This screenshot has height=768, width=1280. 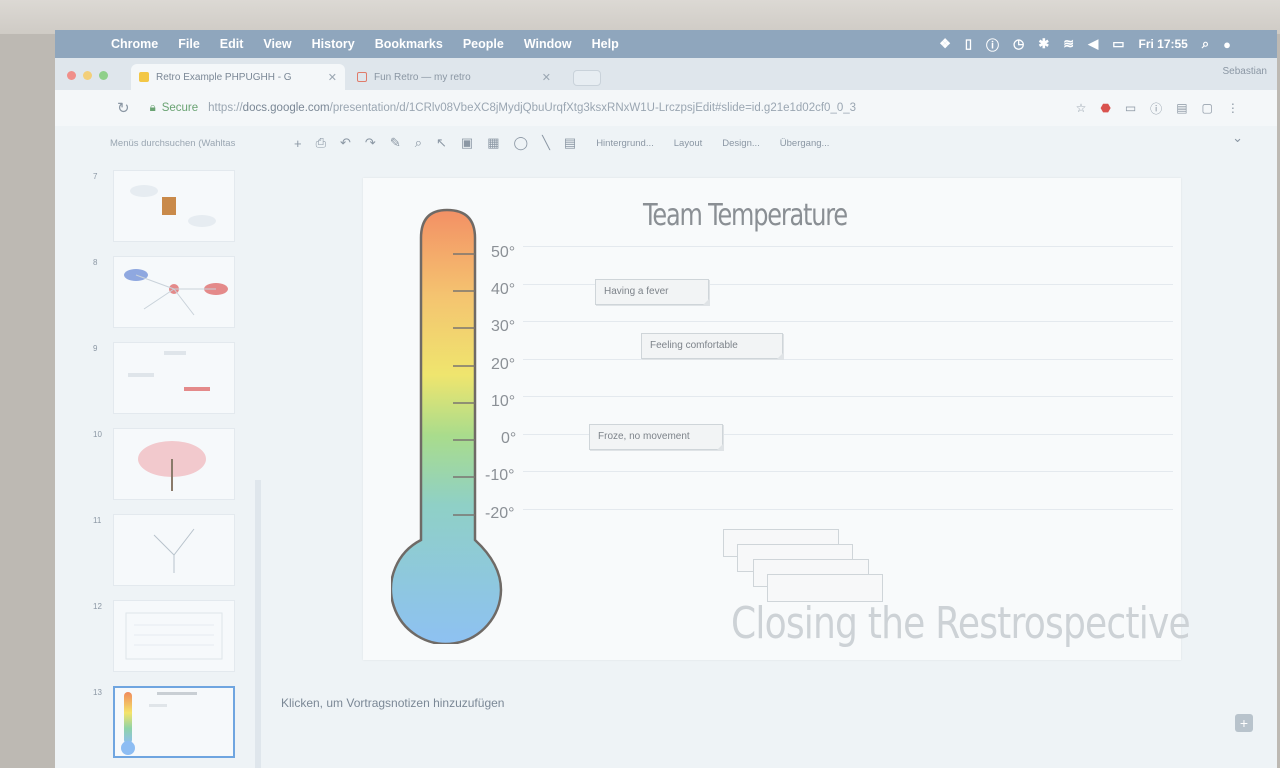 What do you see at coordinates (1227, 44) in the screenshot?
I see `notification-center-icon: ●` at bounding box center [1227, 44].